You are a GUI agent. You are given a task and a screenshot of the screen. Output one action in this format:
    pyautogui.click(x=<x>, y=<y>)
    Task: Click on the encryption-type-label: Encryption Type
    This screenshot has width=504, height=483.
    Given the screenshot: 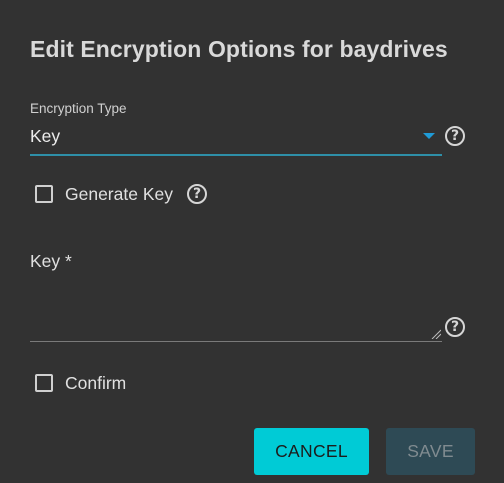 What is the action you would take?
    pyautogui.click(x=78, y=108)
    